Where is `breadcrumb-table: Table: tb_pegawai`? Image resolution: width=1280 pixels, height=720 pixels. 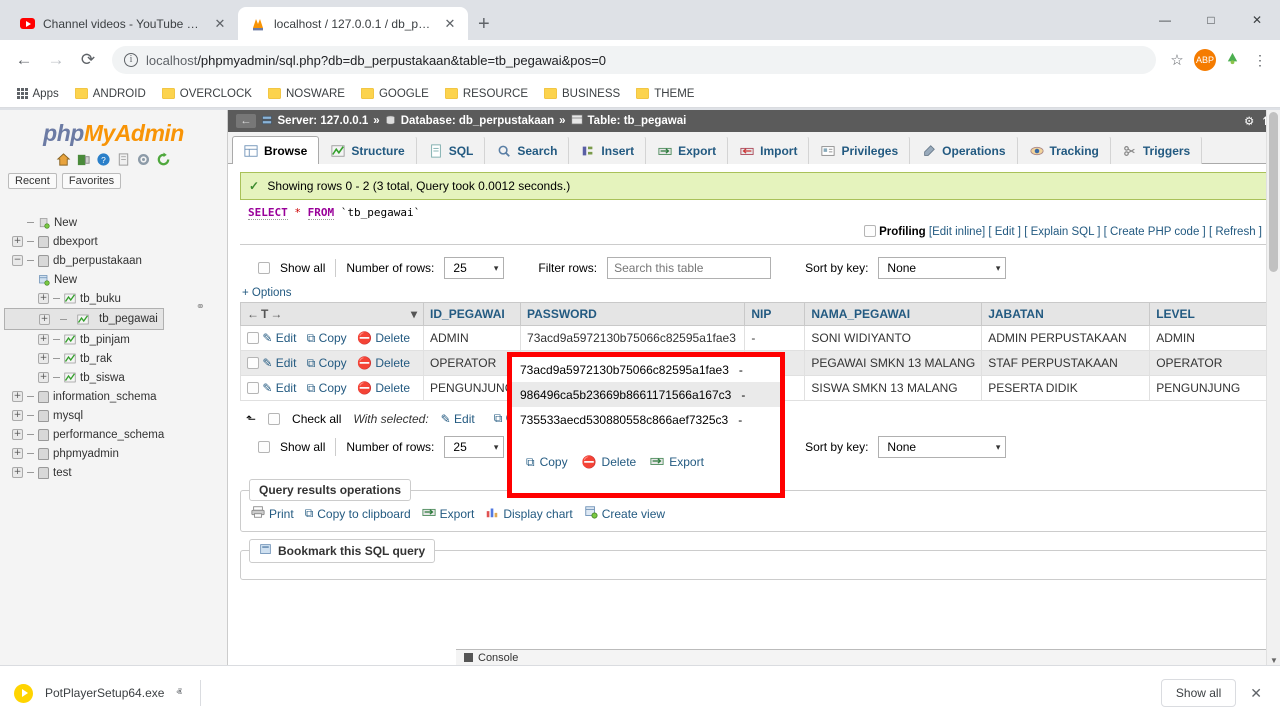
breadcrumb-table: Table: tb_pegawai is located at coordinates (637, 121).